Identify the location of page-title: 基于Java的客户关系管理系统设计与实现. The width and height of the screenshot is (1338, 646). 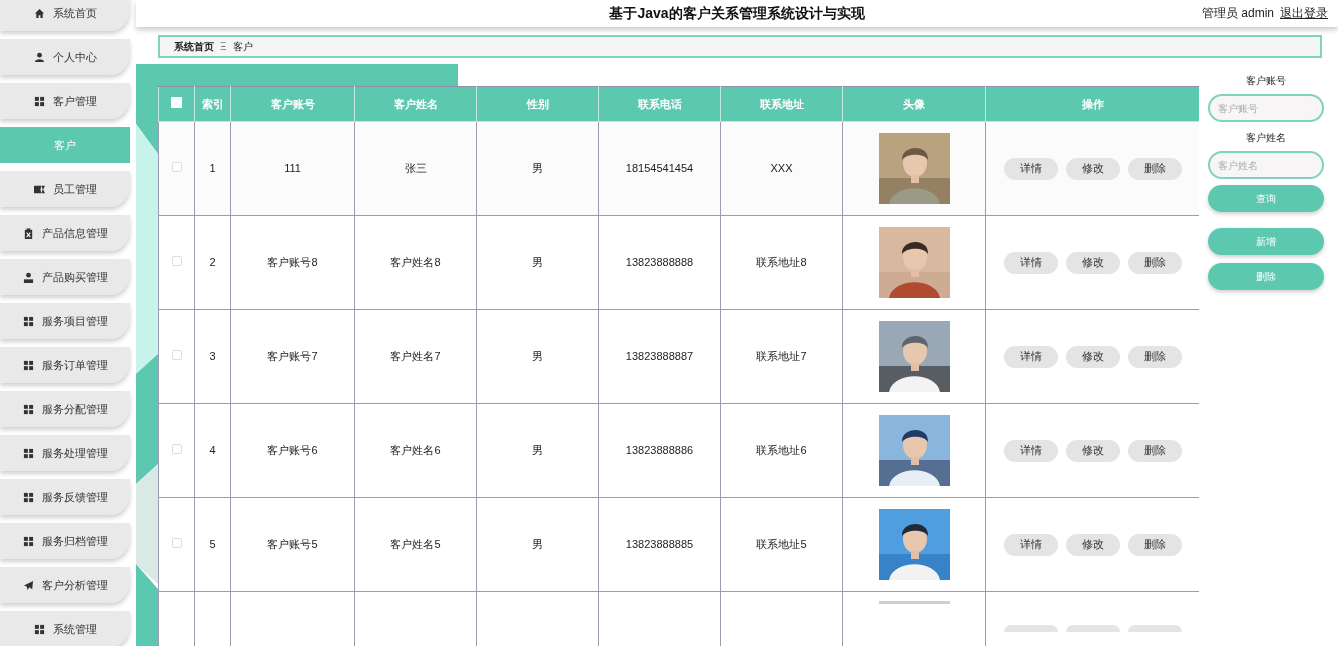
(737, 13).